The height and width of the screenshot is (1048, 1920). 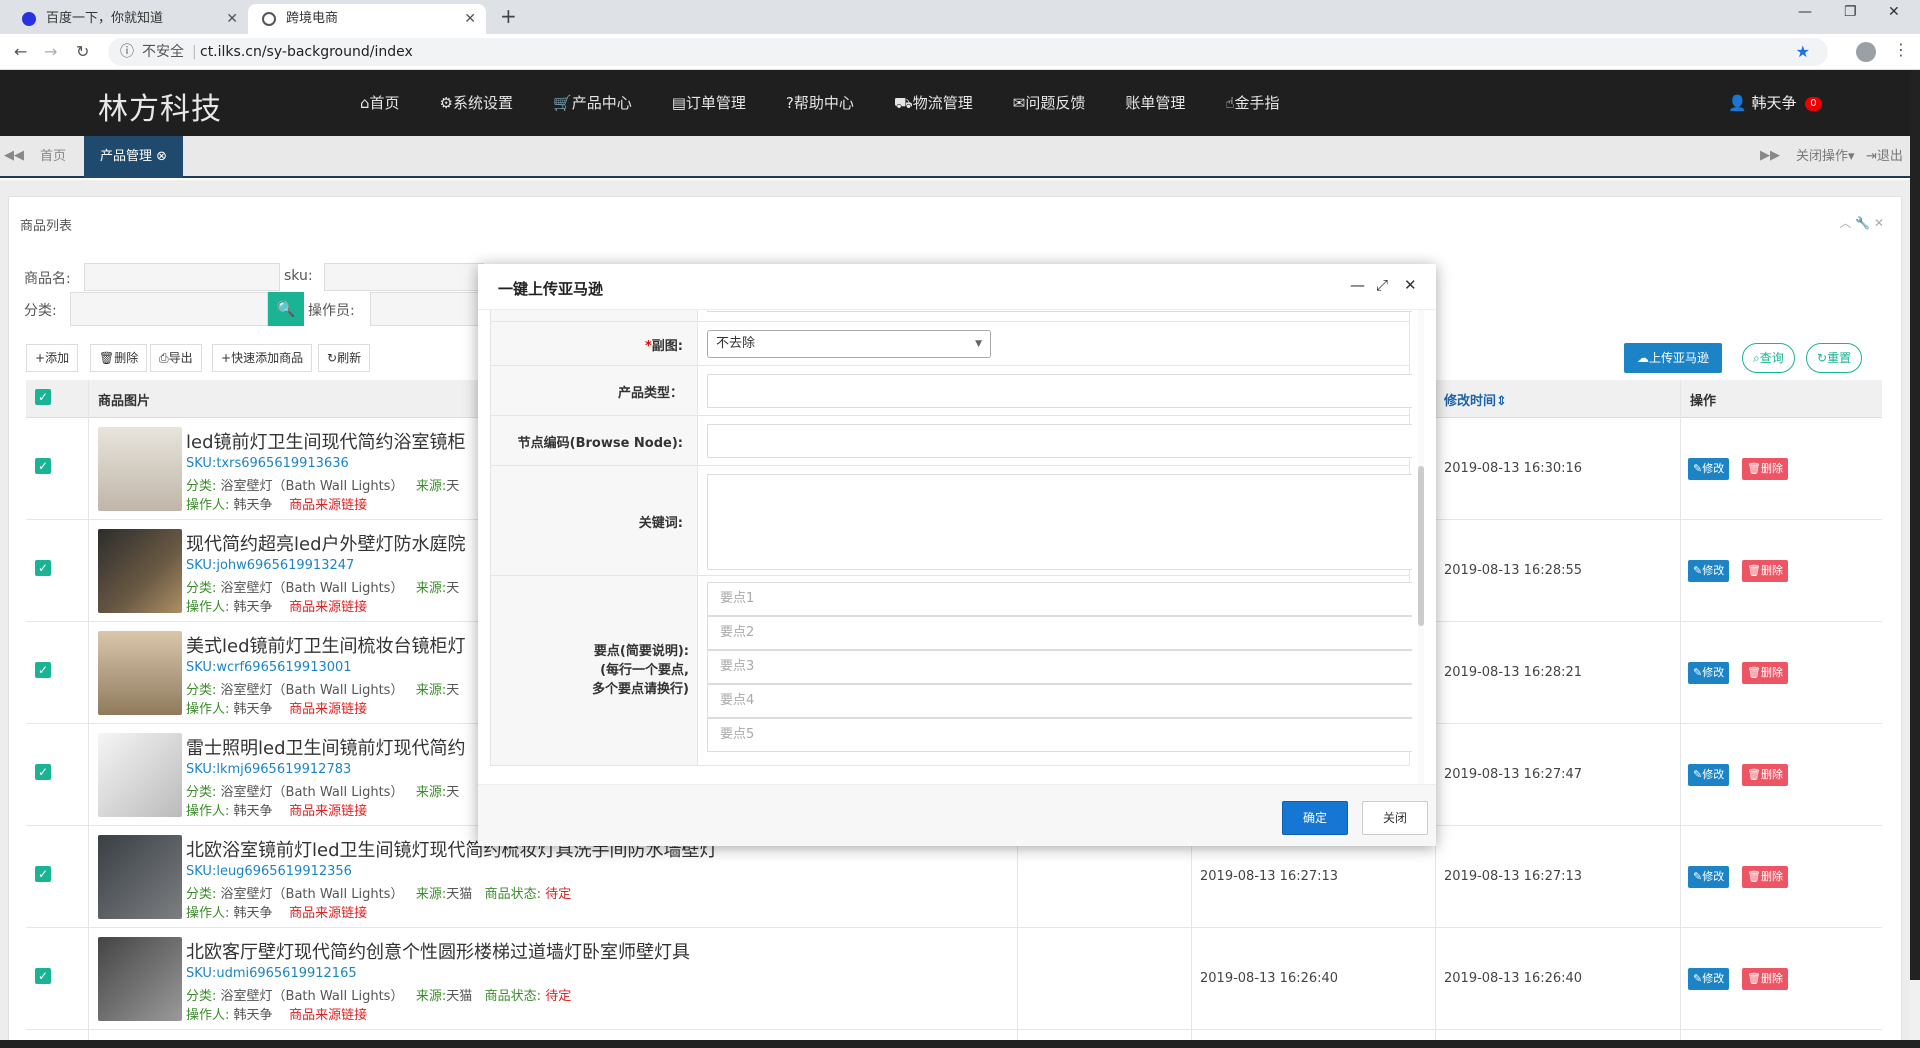 What do you see at coordinates (380, 103) in the screenshot?
I see `nav-item-home: ⌂首页` at bounding box center [380, 103].